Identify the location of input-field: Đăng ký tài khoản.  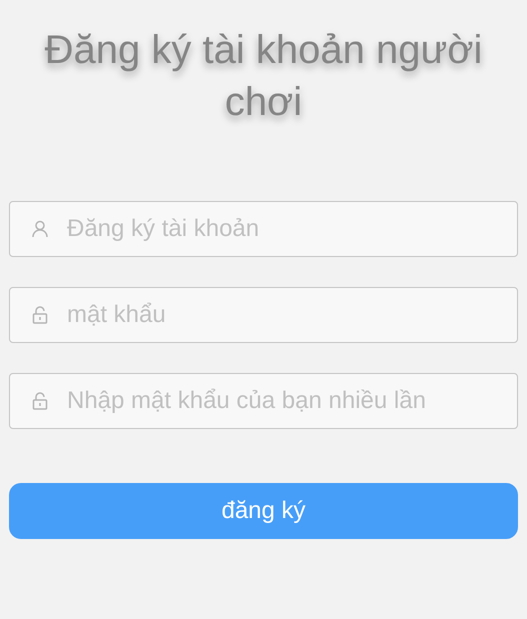
(263, 229).